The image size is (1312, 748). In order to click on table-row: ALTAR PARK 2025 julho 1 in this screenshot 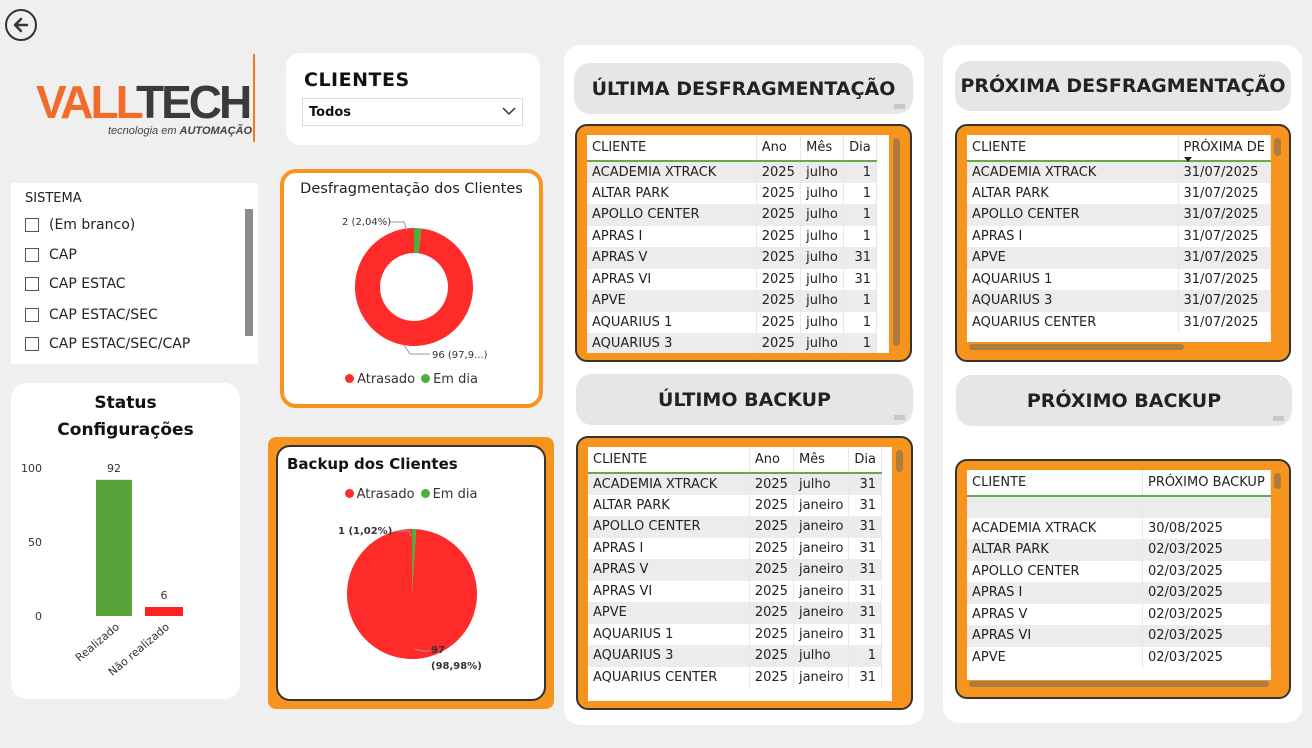, I will do `click(732, 193)`.